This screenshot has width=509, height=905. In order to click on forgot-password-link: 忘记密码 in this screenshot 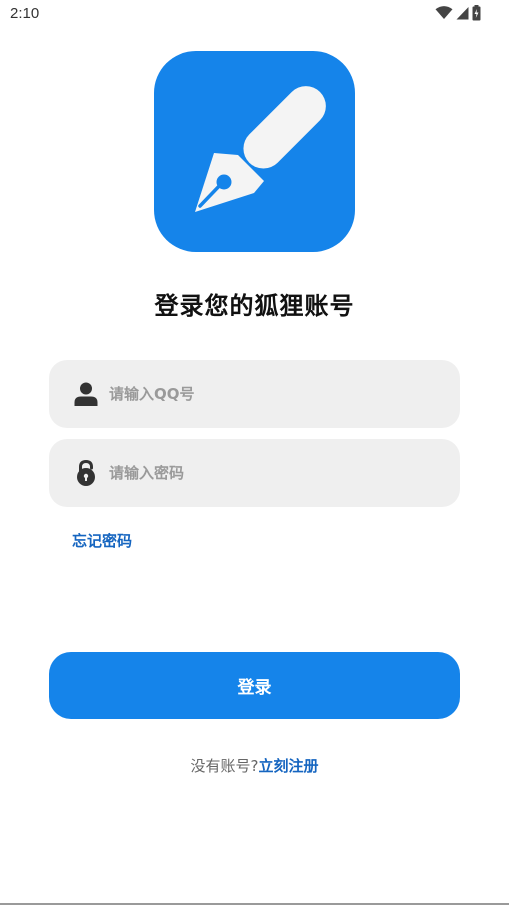, I will do `click(102, 540)`.